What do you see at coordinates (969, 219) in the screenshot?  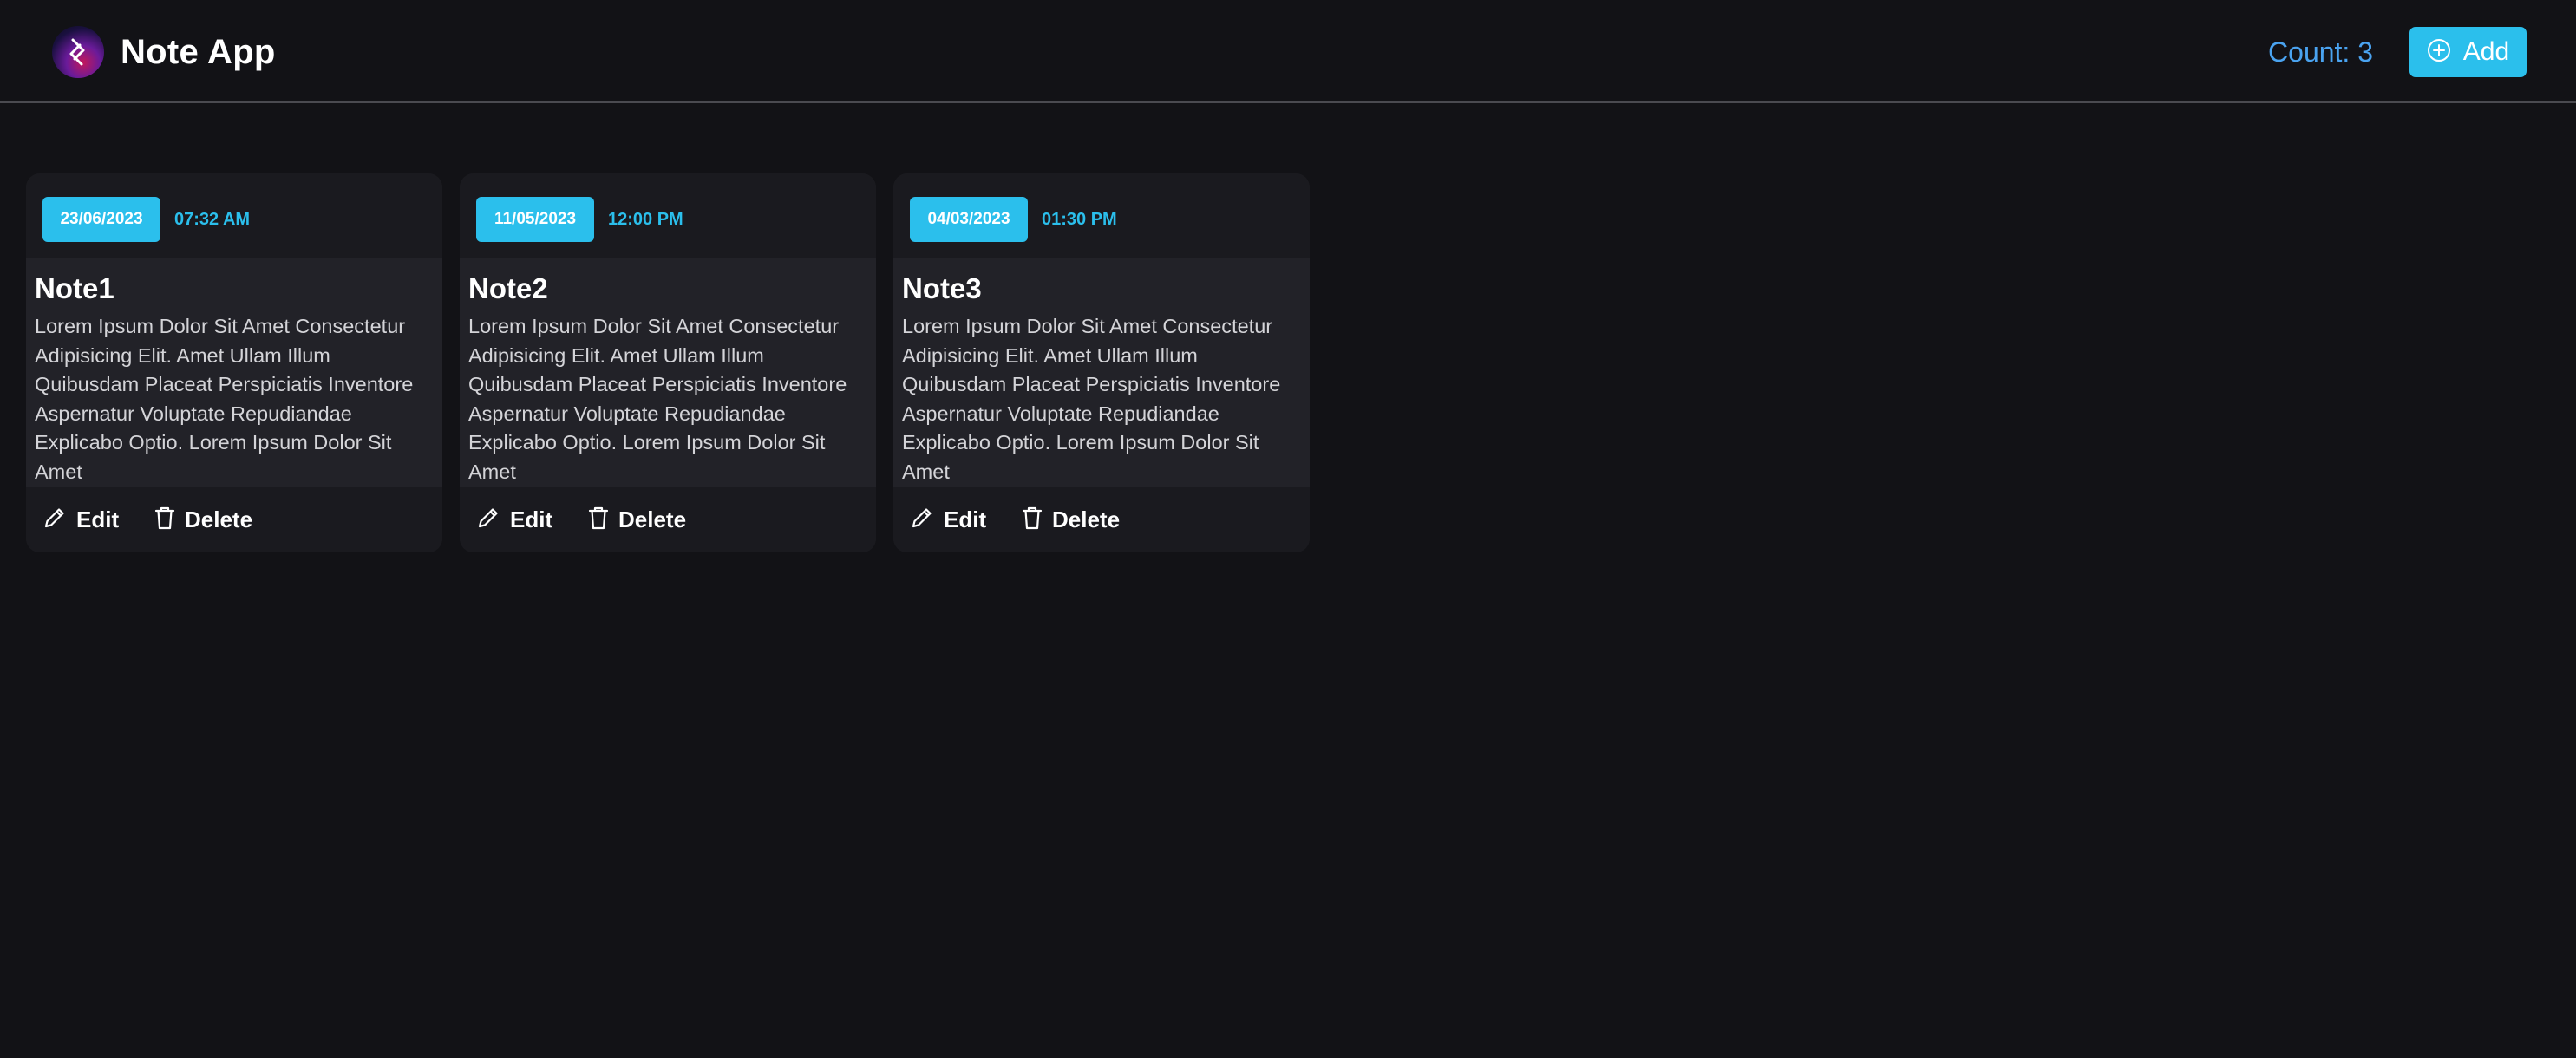 I see `date-badge: 04/03/2023` at bounding box center [969, 219].